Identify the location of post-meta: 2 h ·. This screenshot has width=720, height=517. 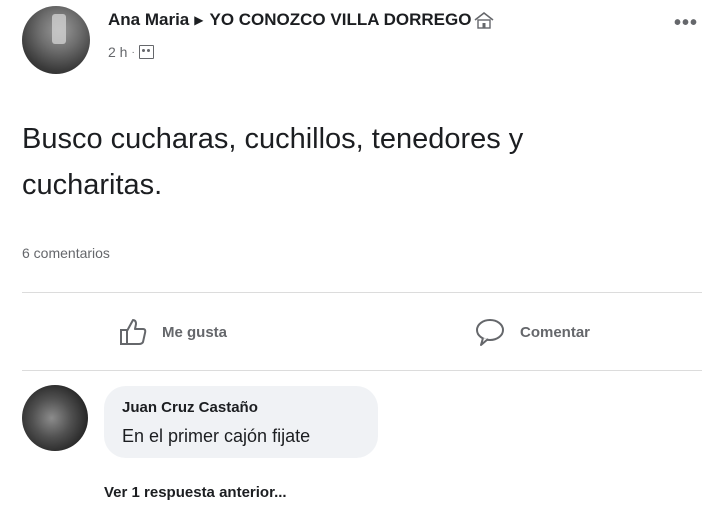
(131, 52).